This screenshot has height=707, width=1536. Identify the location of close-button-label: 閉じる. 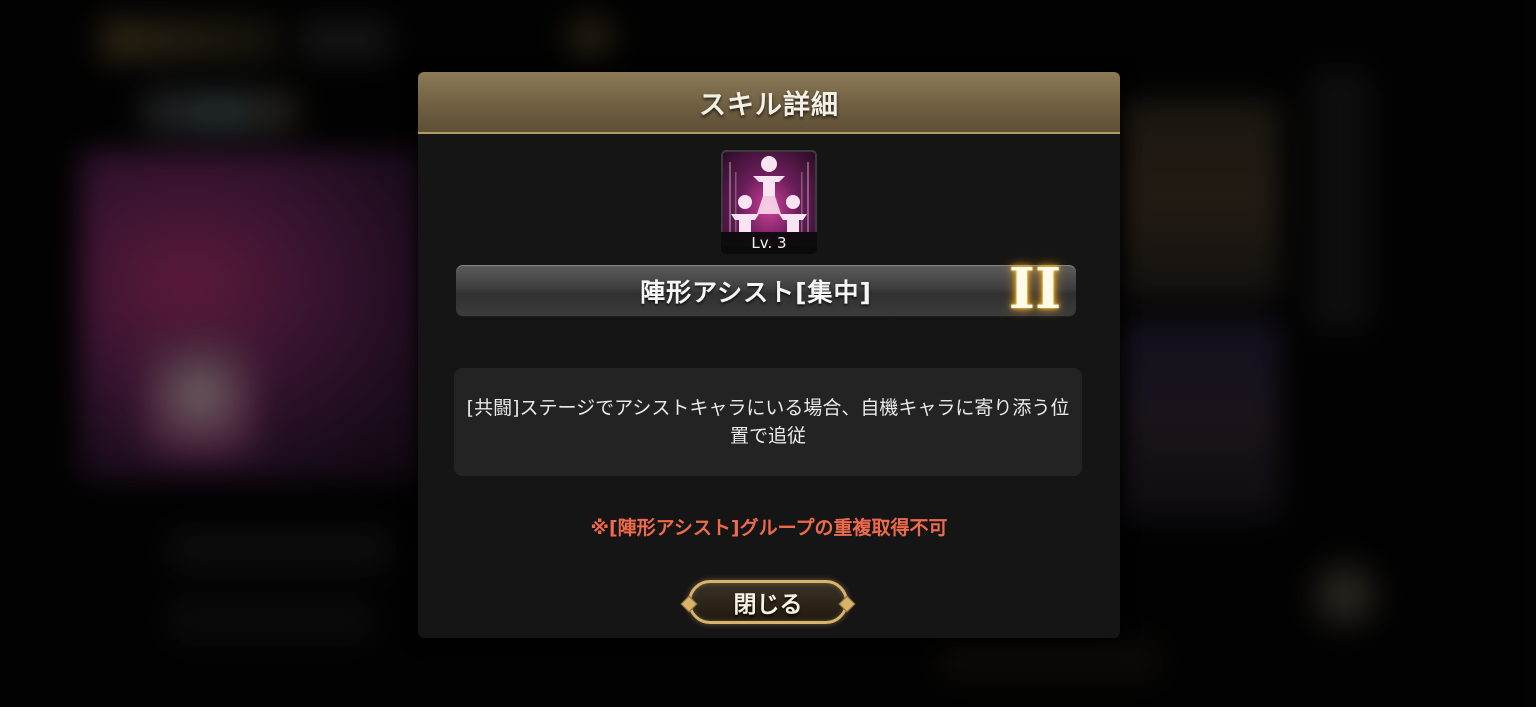
(768, 605).